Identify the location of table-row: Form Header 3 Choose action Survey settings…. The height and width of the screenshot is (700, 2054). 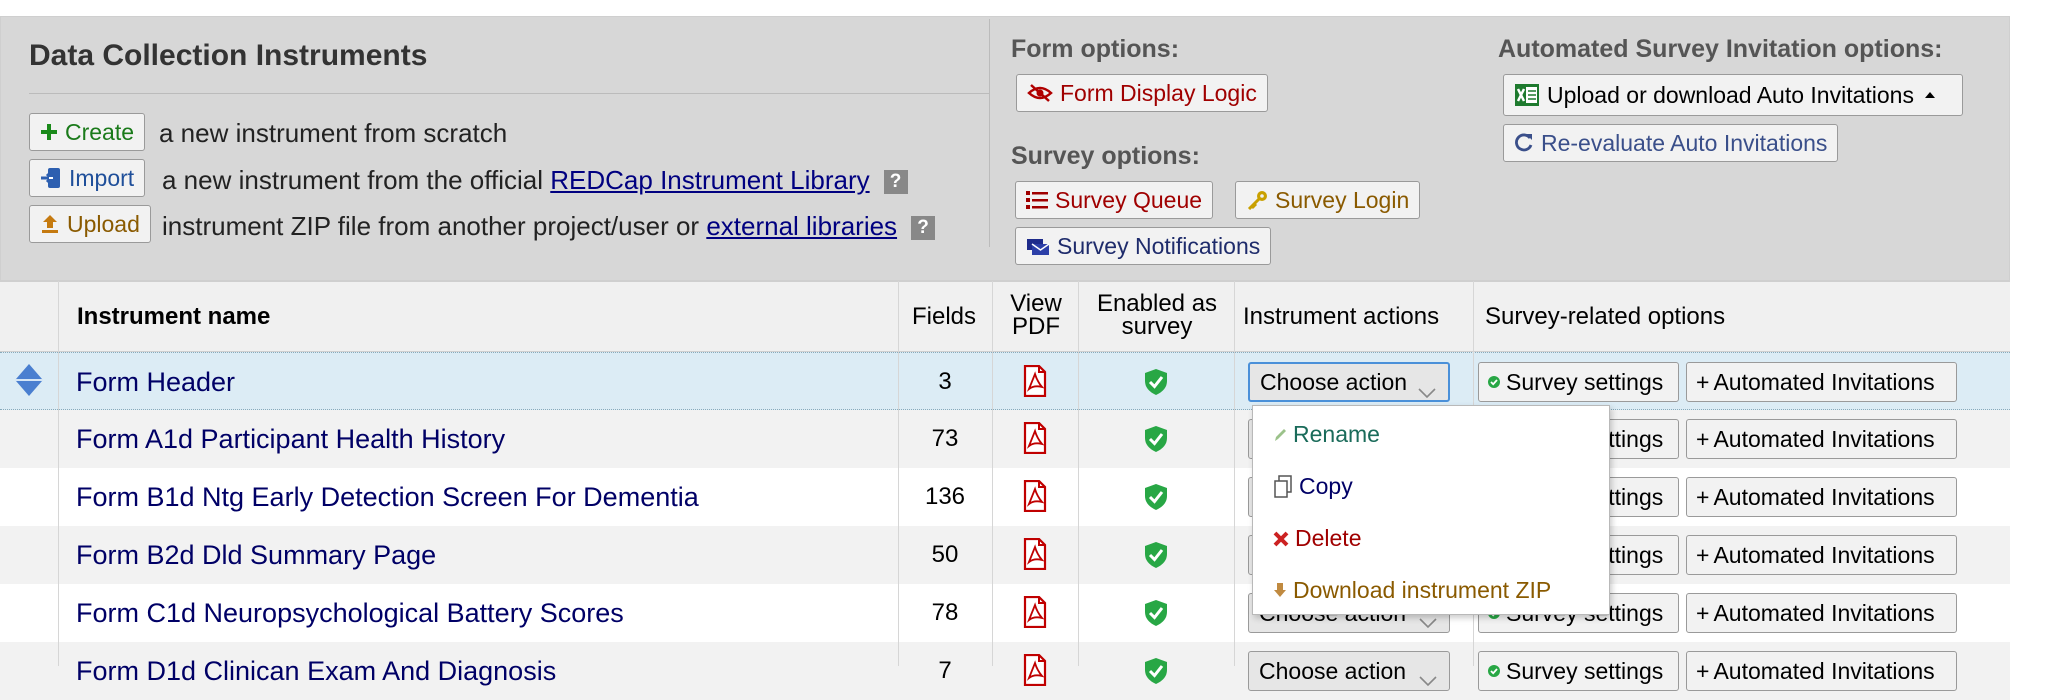
(1005, 381).